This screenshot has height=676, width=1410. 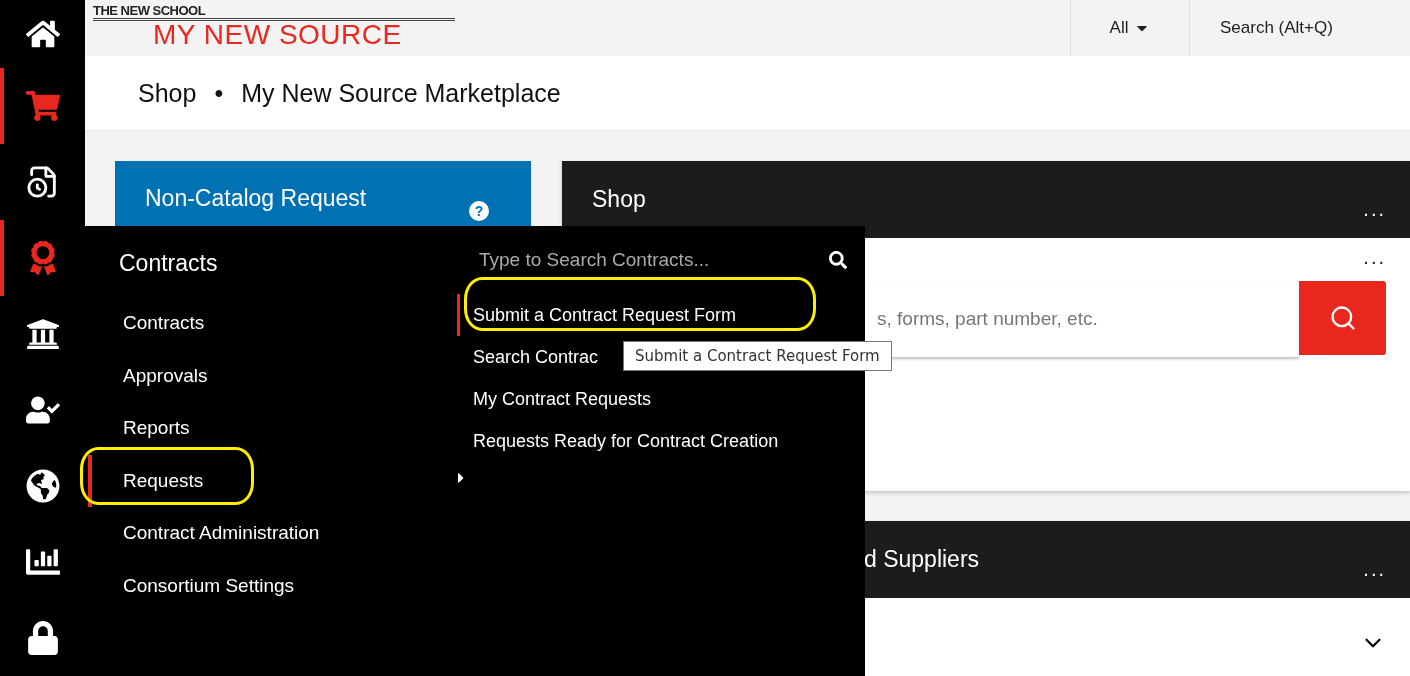 What do you see at coordinates (42, 334) in the screenshot?
I see `bank-icon` at bounding box center [42, 334].